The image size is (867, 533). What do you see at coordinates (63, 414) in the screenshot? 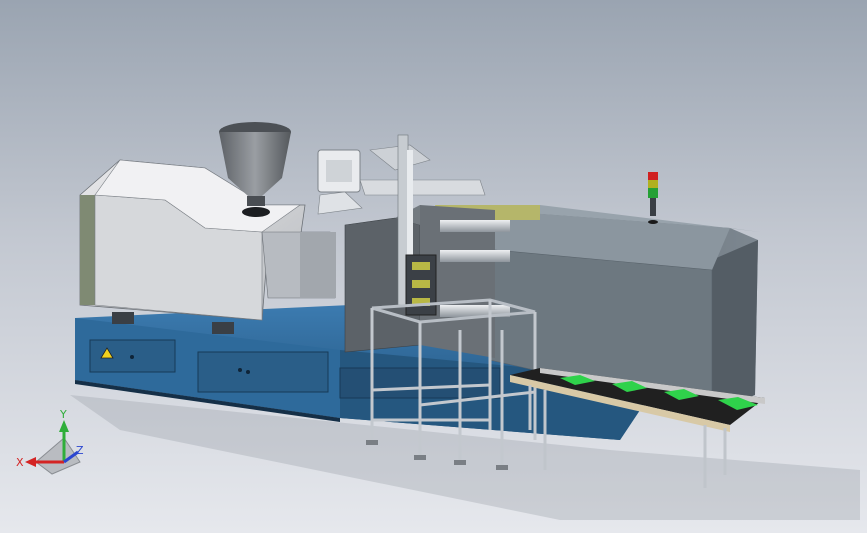
I see `y-axis-label: Y` at bounding box center [63, 414].